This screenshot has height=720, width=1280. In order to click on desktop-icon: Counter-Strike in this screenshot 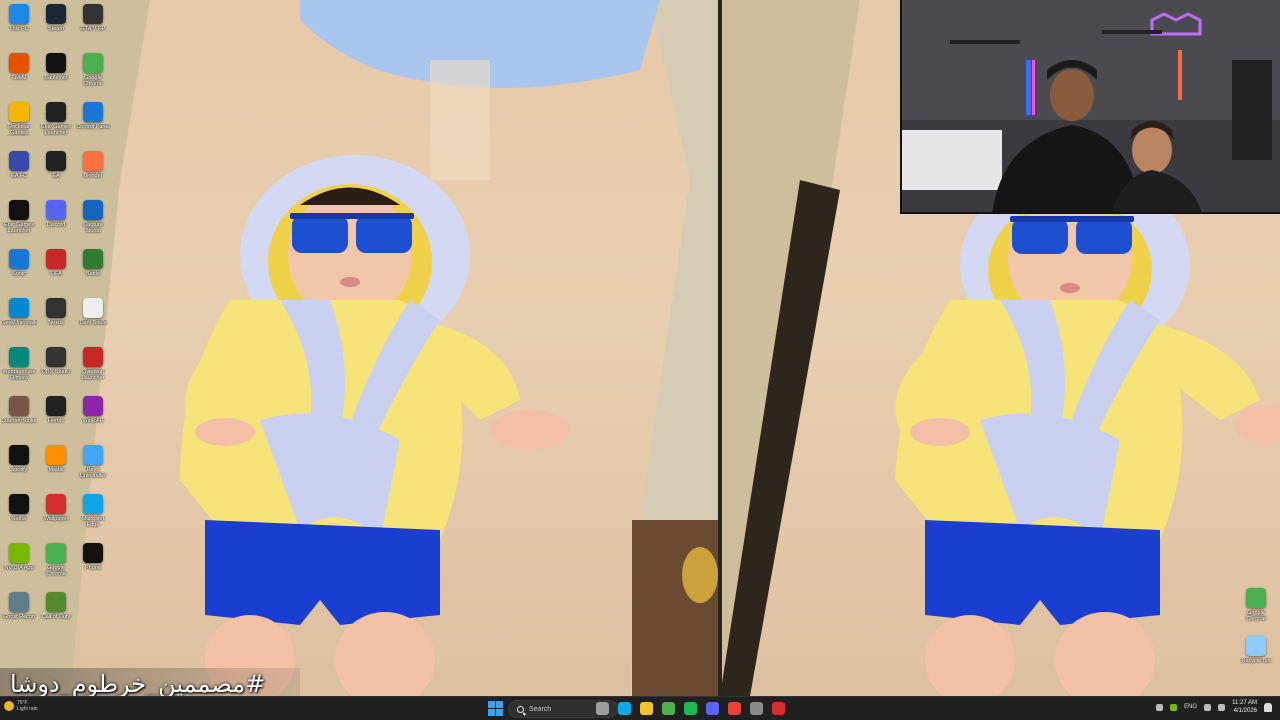, I will do `click(19, 419)`.